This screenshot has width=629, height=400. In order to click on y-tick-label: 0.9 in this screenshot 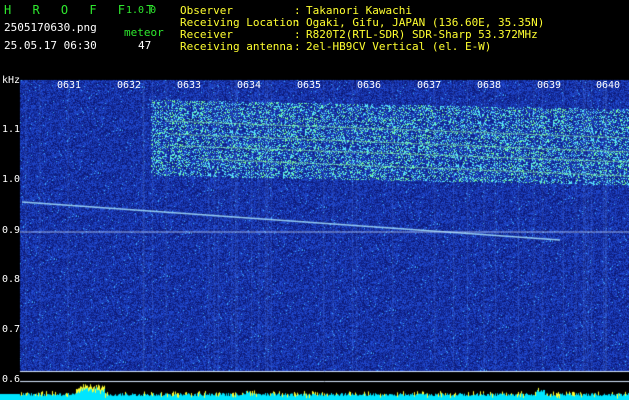, I will do `click(11, 230)`.